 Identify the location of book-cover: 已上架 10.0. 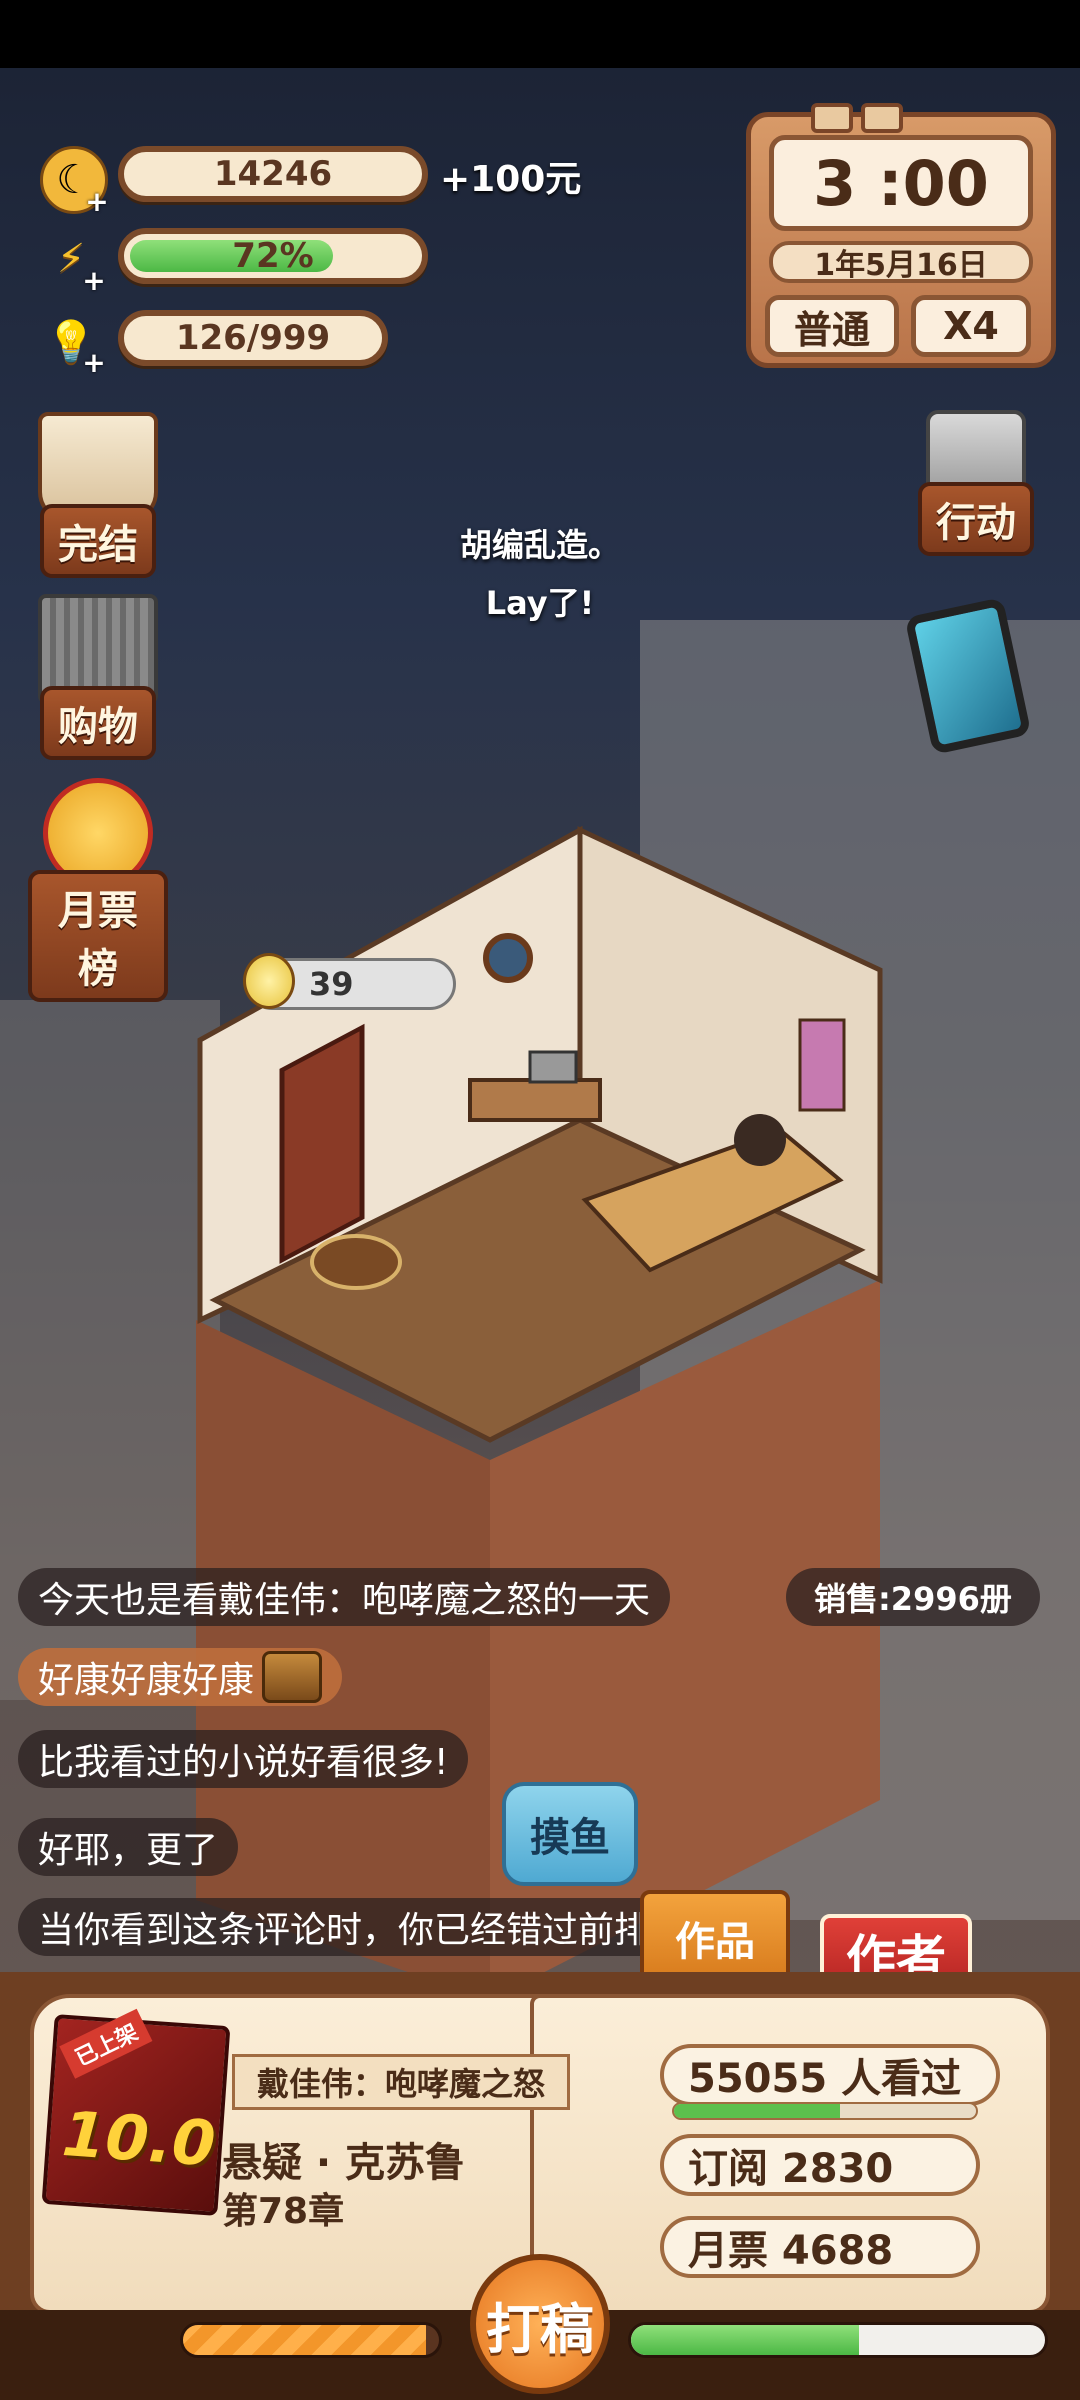
(136, 2112).